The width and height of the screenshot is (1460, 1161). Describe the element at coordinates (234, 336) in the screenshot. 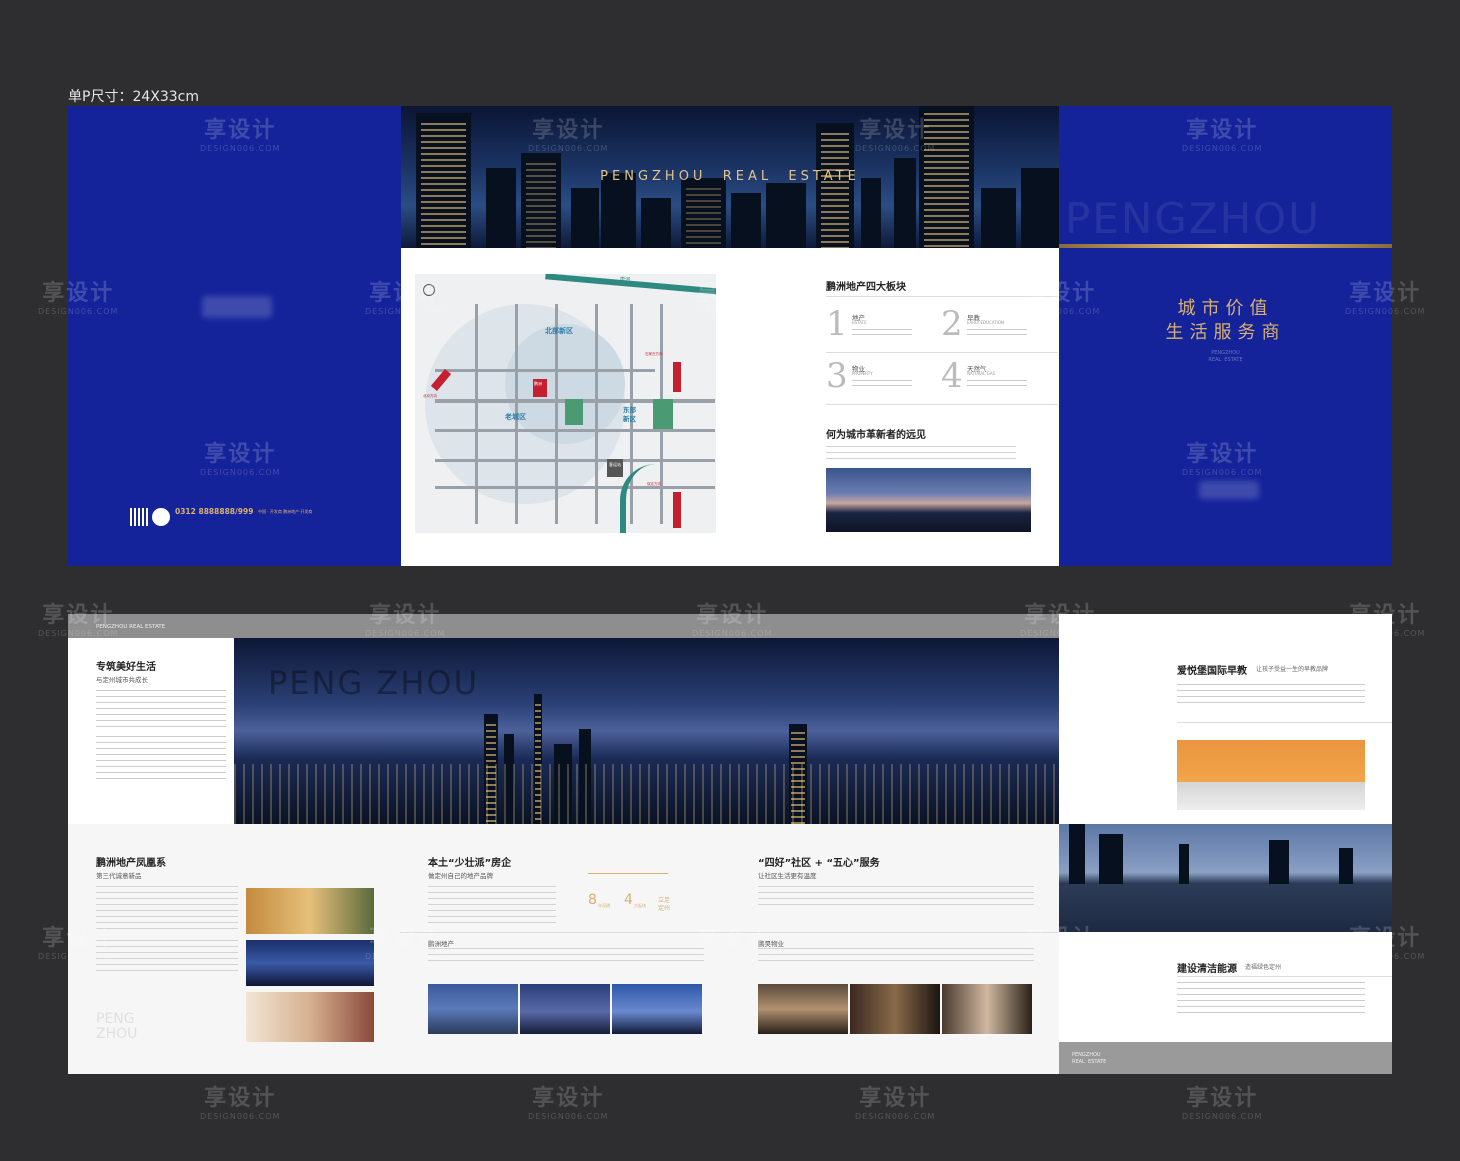

I see `back-cover-panel: 0312 8888888/999 中国 · 开发商 鹏洲地产·开发商` at that location.